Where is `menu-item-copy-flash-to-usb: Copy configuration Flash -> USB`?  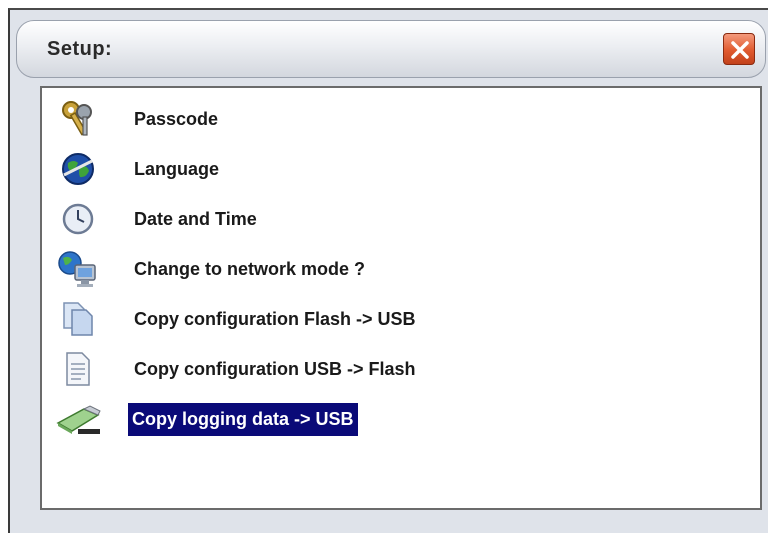
menu-item-copy-flash-to-usb: Copy configuration Flash -> USB is located at coordinates (237, 319).